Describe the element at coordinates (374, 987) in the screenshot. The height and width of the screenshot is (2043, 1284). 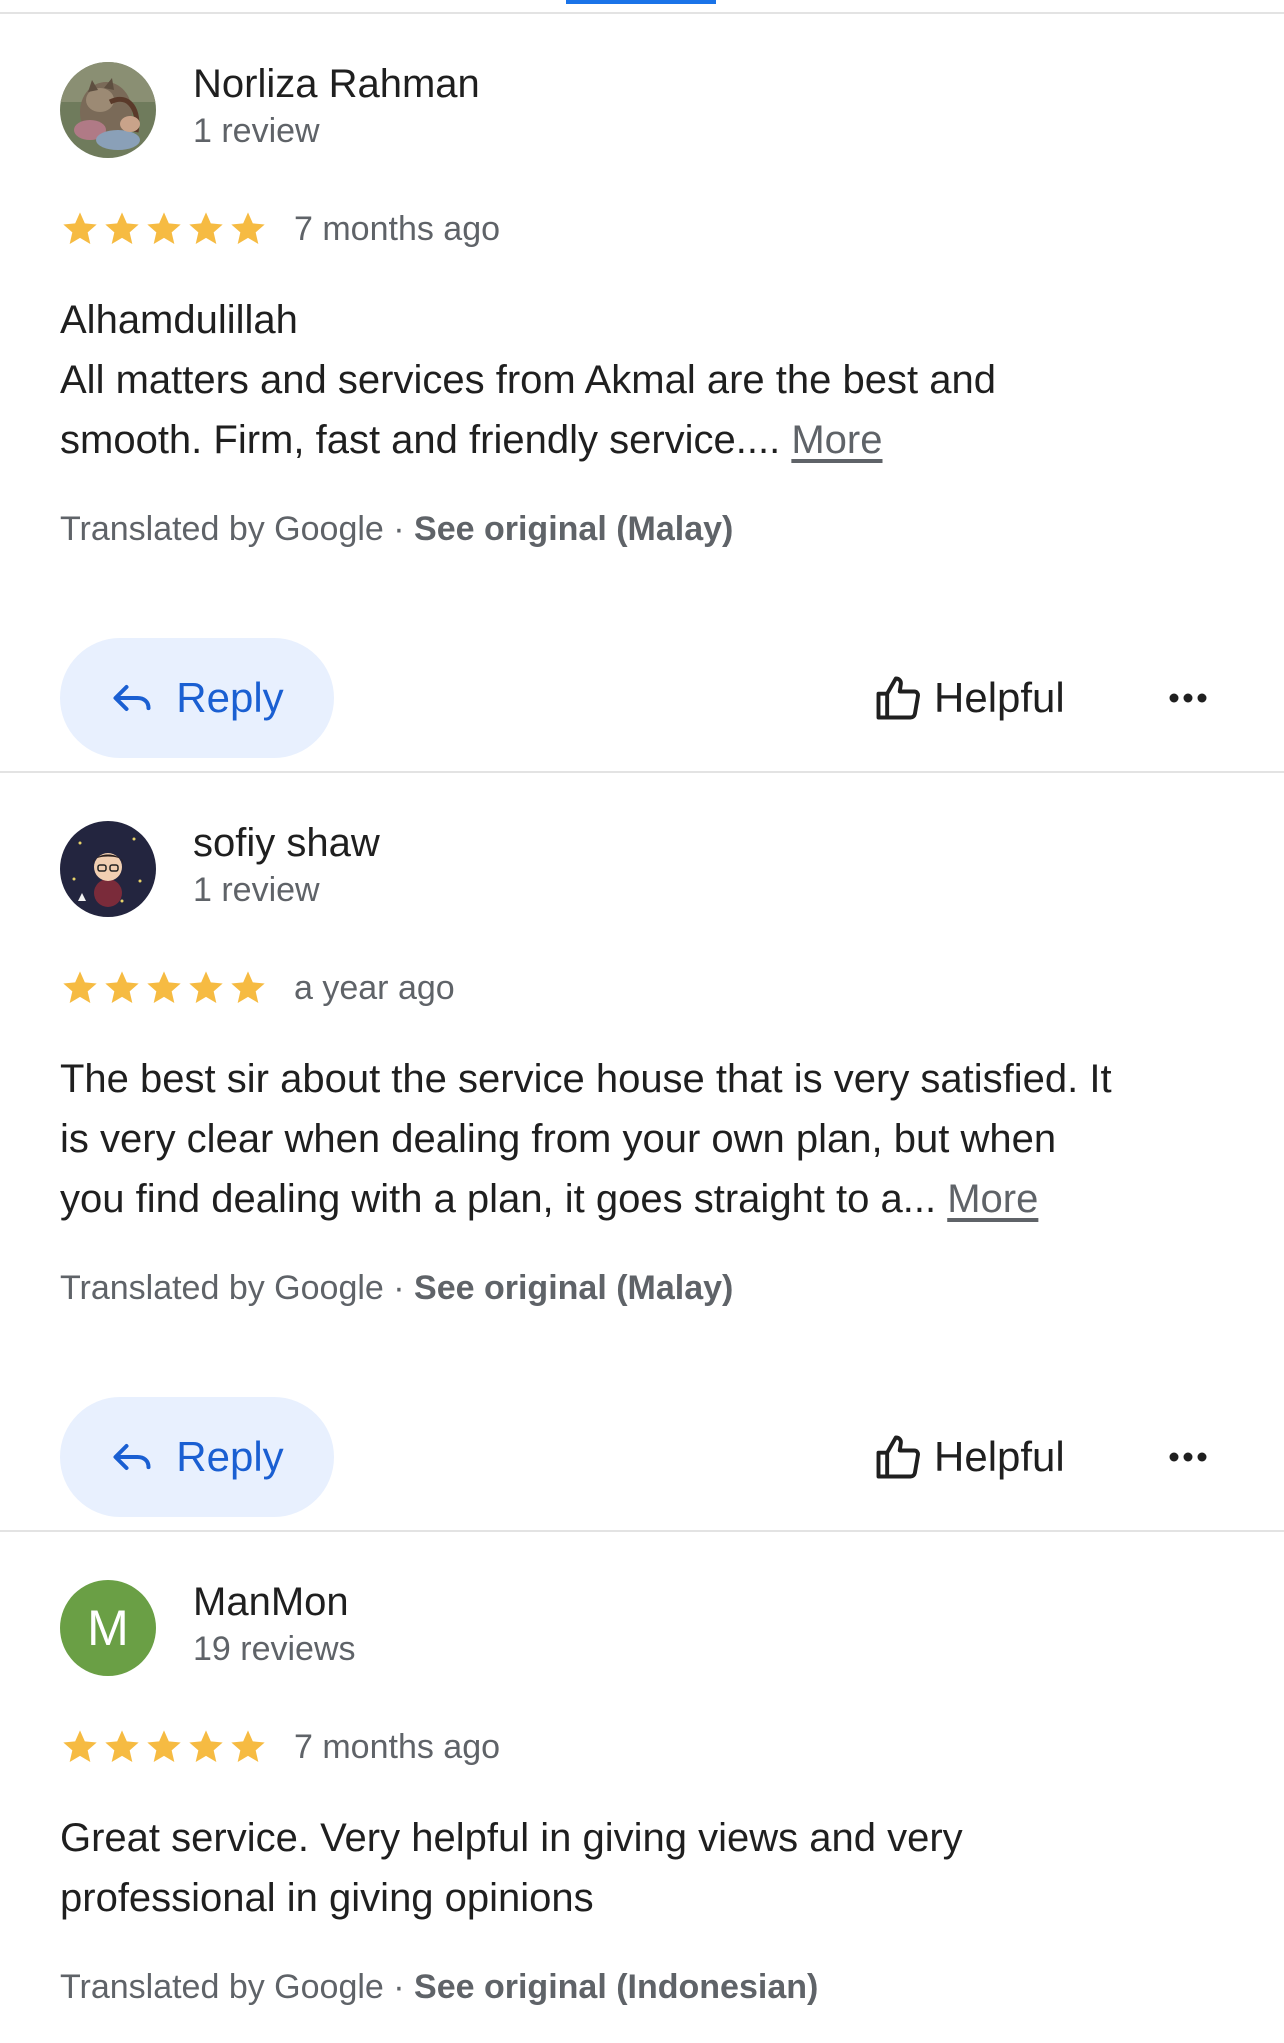
I see `review-date: a year ago` at that location.